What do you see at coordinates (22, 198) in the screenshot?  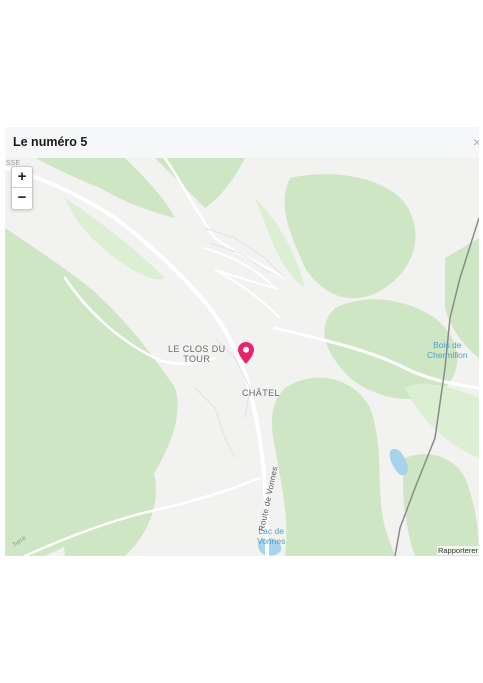 I see `zoom-out-button: −` at bounding box center [22, 198].